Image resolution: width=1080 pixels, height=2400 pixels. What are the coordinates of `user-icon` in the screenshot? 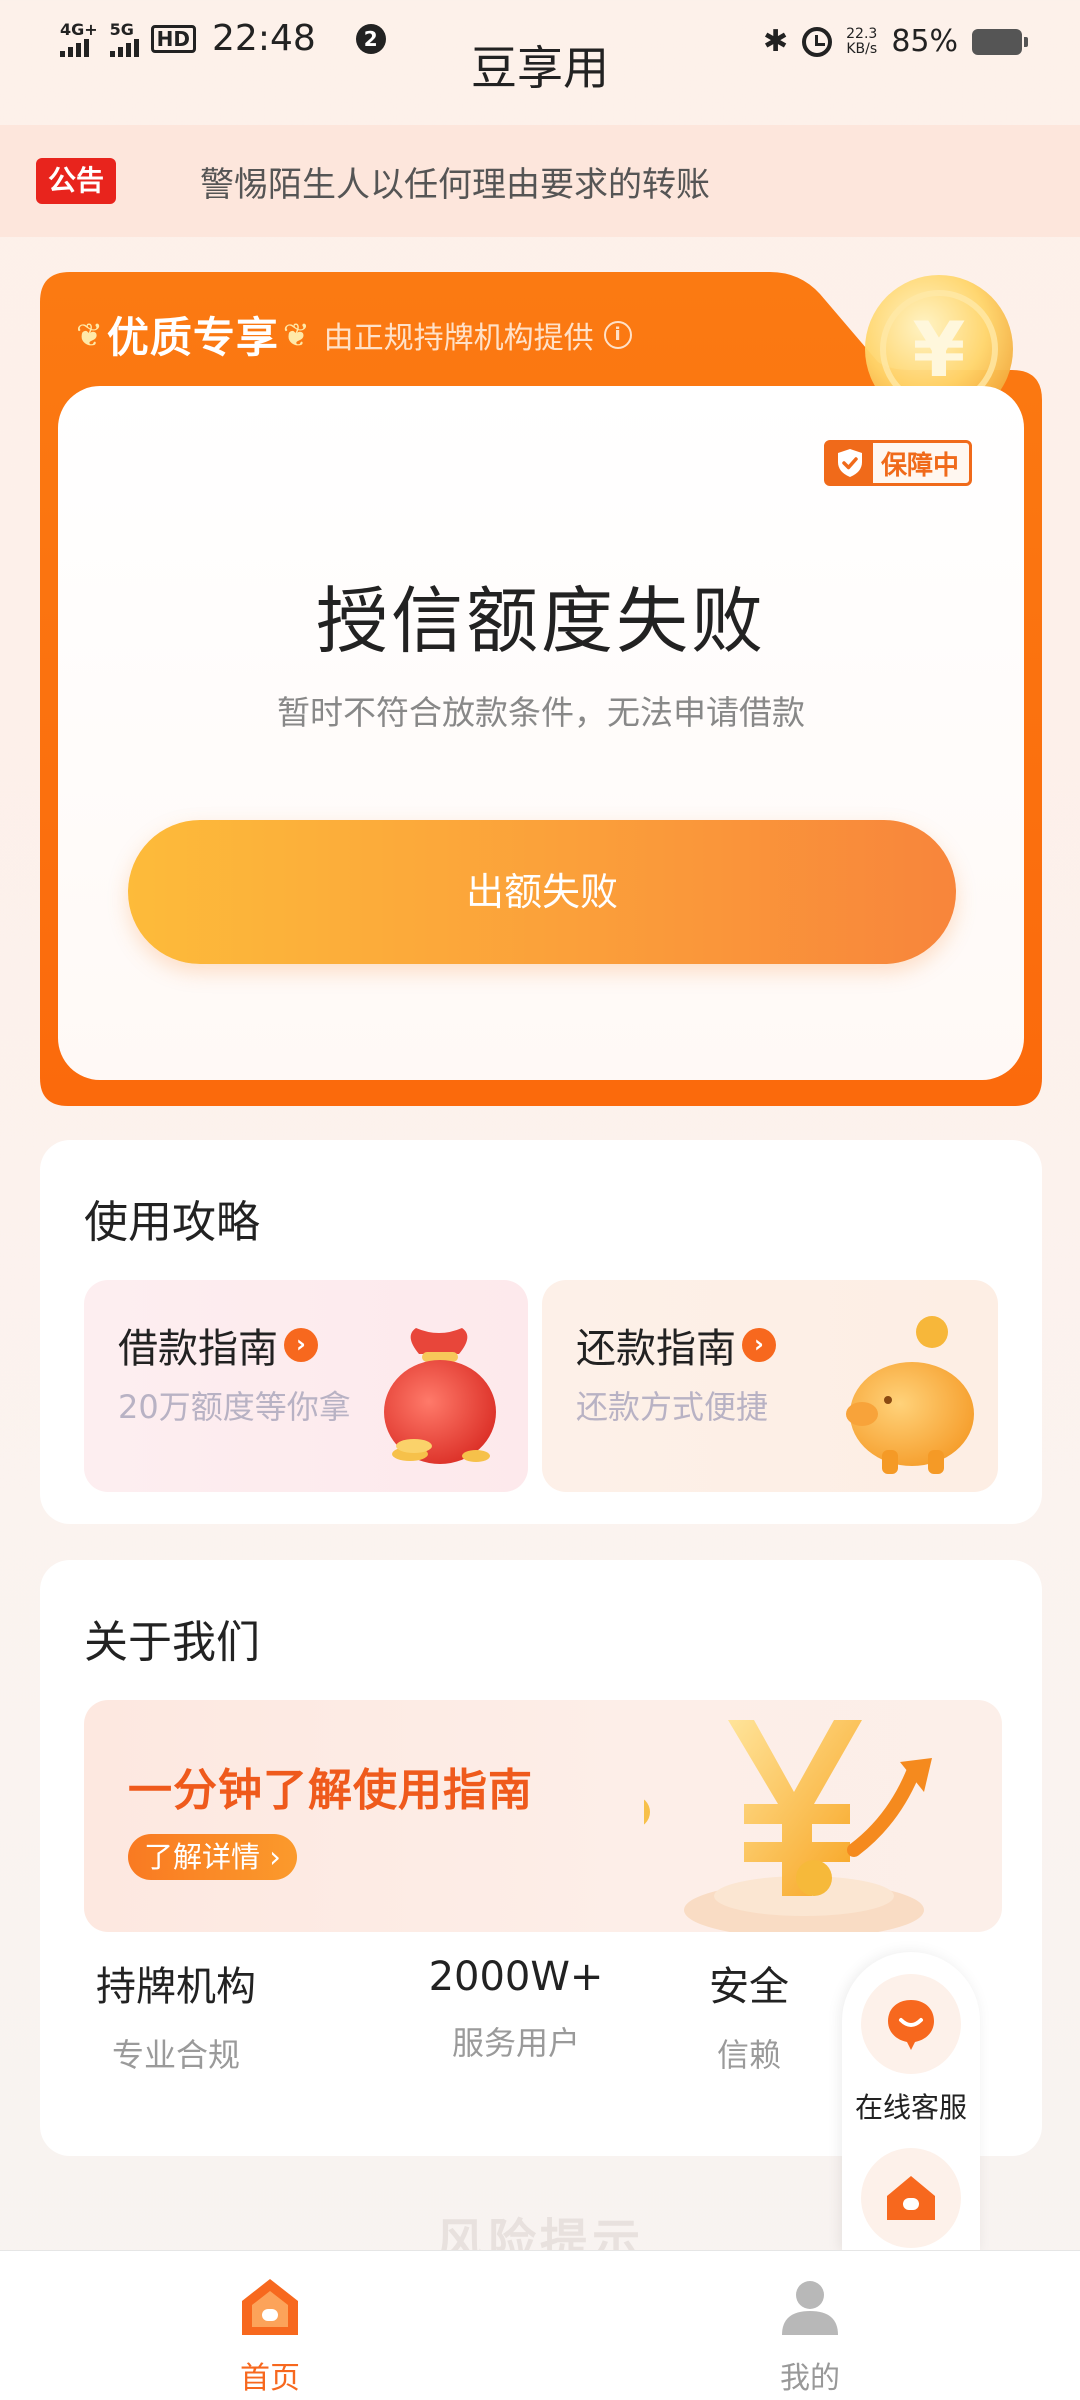 It's located at (810, 2308).